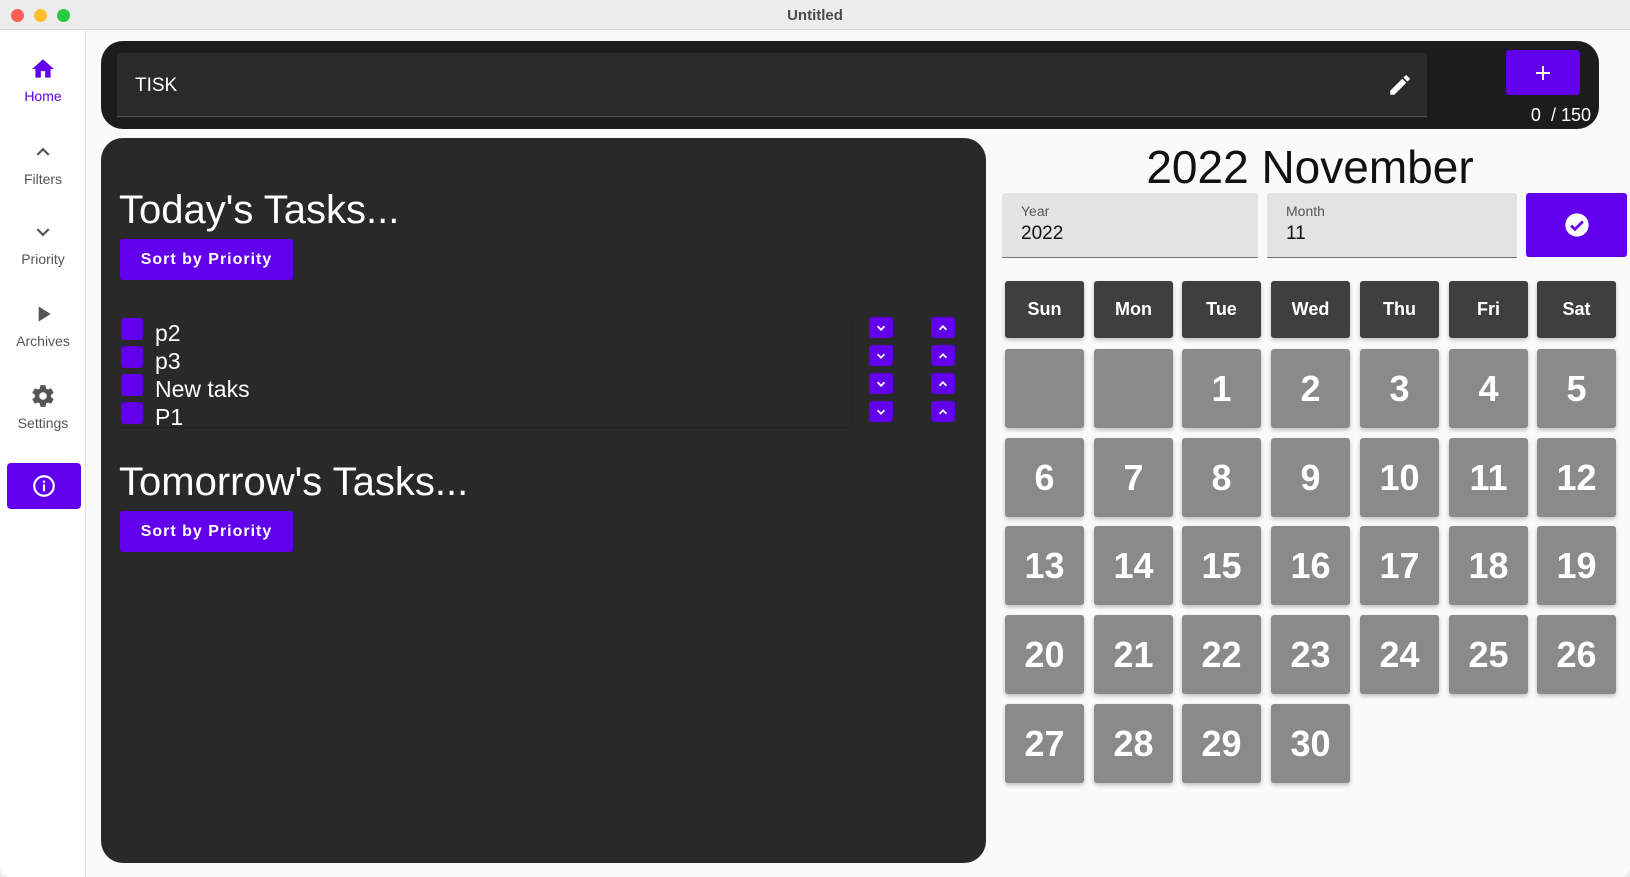 This screenshot has width=1630, height=877. I want to click on window-title: Untitled, so click(815, 15).